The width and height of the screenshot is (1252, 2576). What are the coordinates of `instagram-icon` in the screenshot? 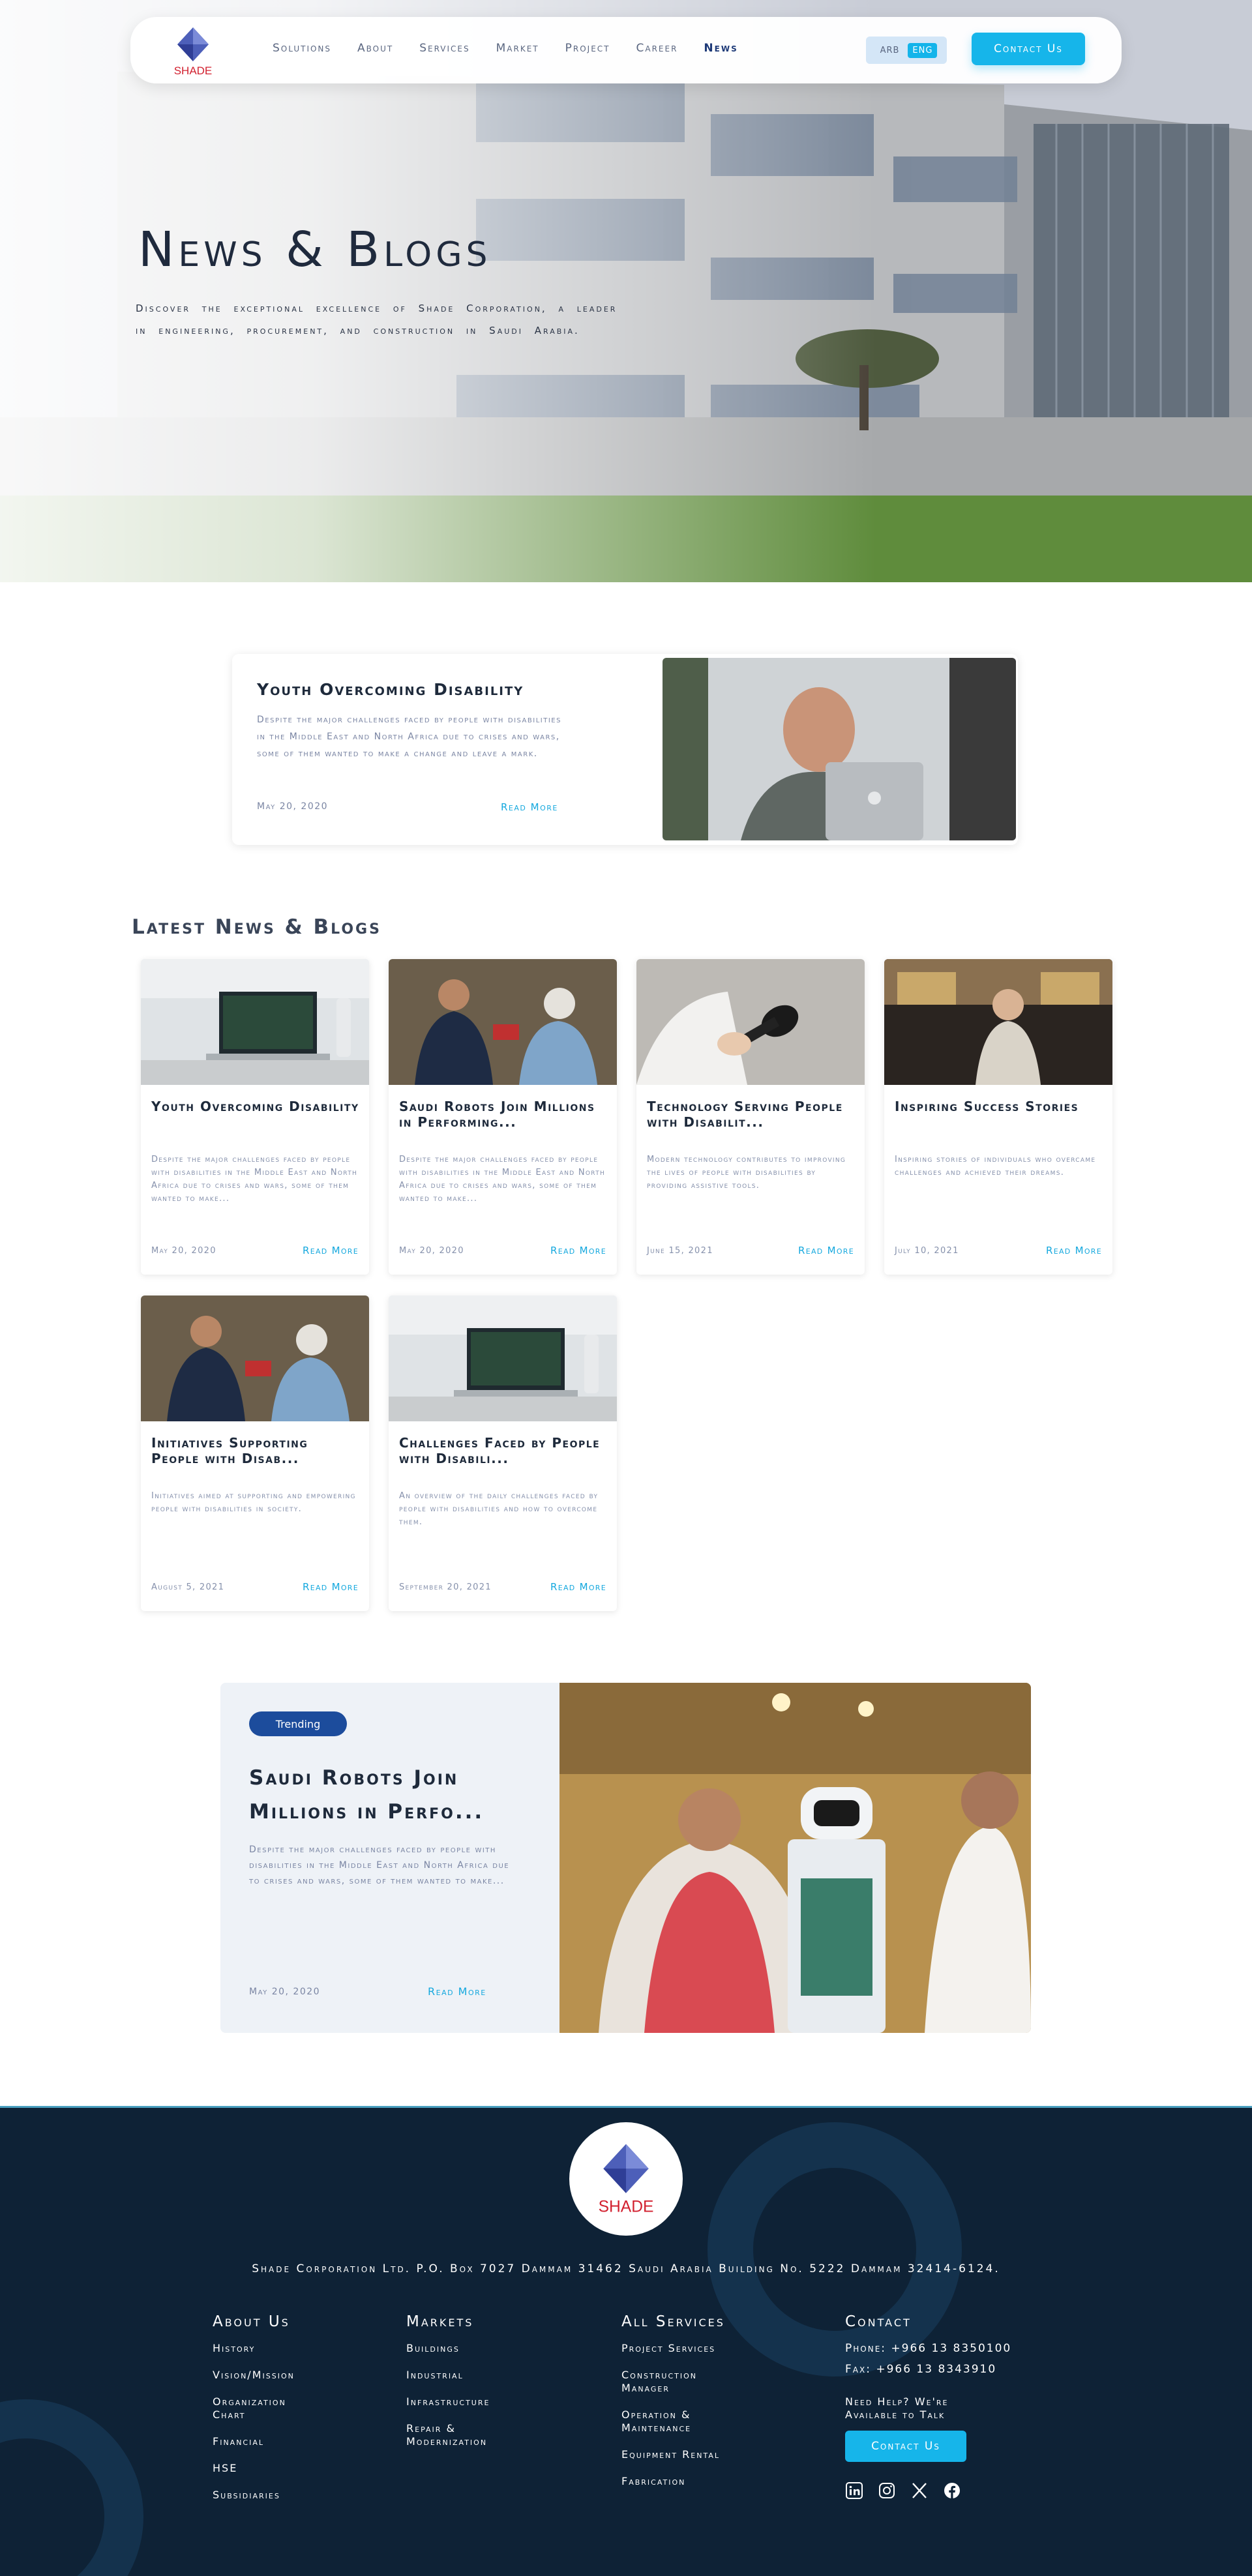 It's located at (887, 2490).